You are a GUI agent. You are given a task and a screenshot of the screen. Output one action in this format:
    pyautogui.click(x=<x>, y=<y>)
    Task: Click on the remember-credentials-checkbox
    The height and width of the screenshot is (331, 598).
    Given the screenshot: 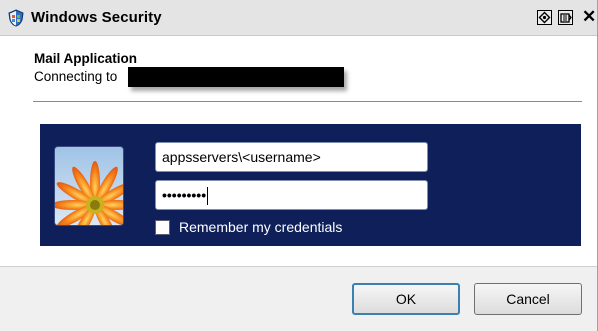 What is the action you would take?
    pyautogui.click(x=162, y=227)
    